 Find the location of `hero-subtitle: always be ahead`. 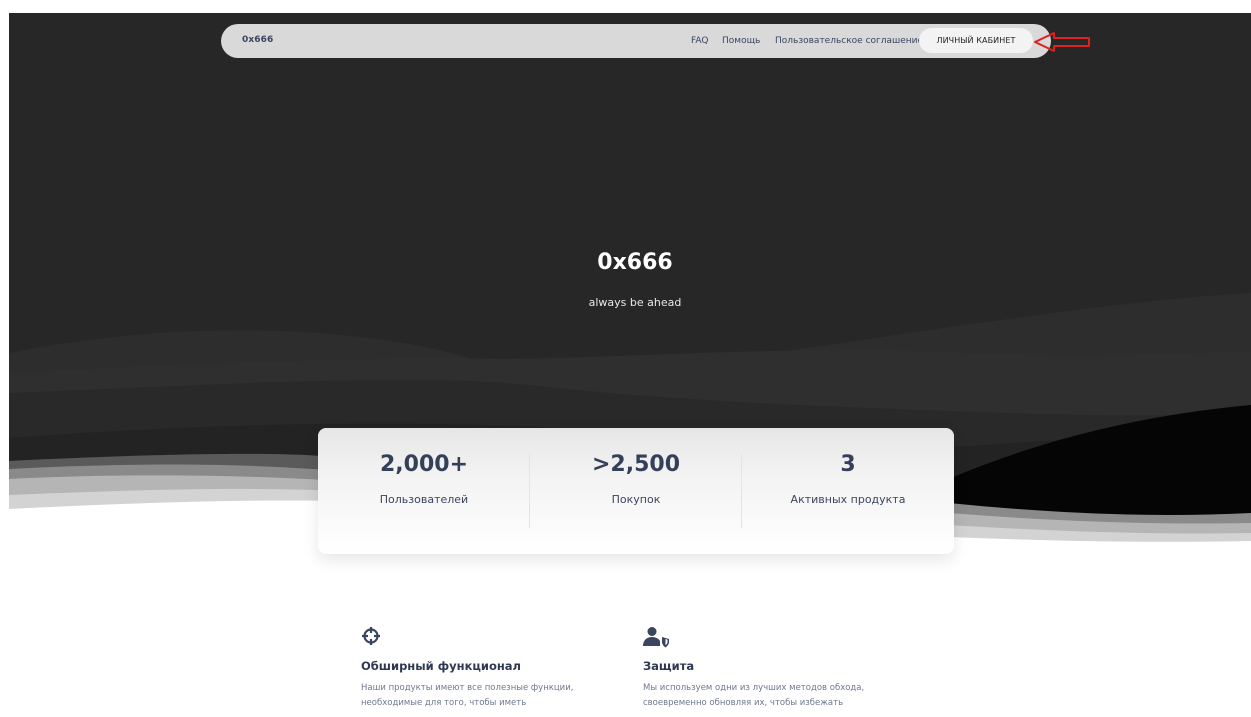

hero-subtitle: always be ahead is located at coordinates (635, 302).